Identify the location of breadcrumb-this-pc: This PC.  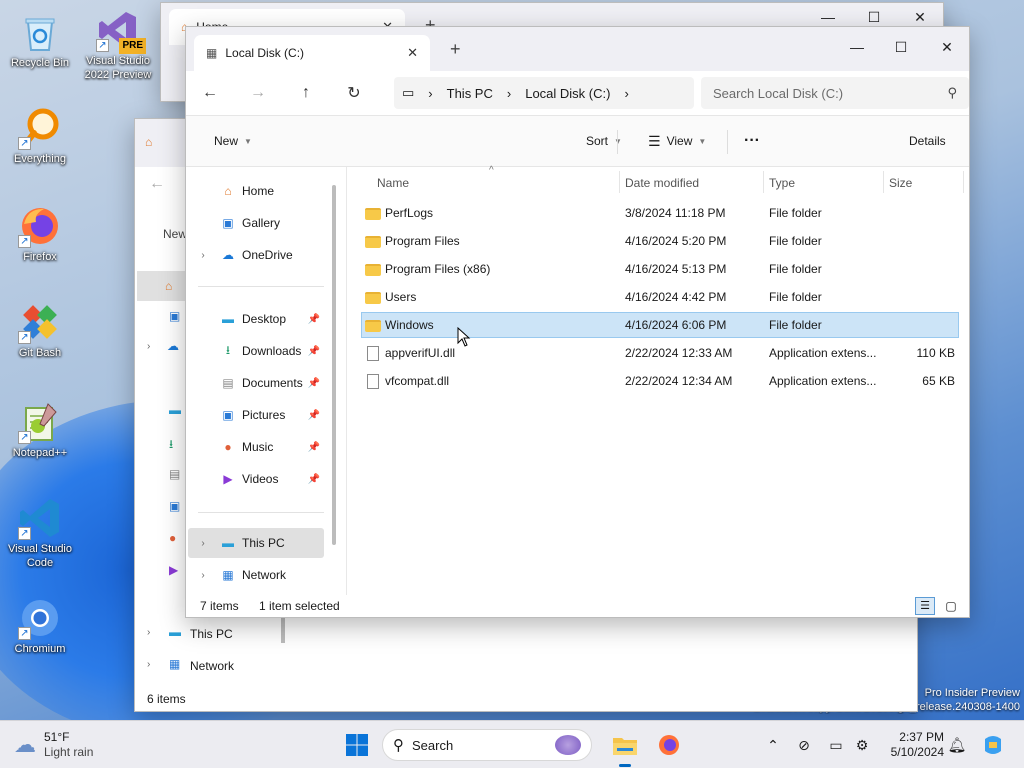
(470, 93).